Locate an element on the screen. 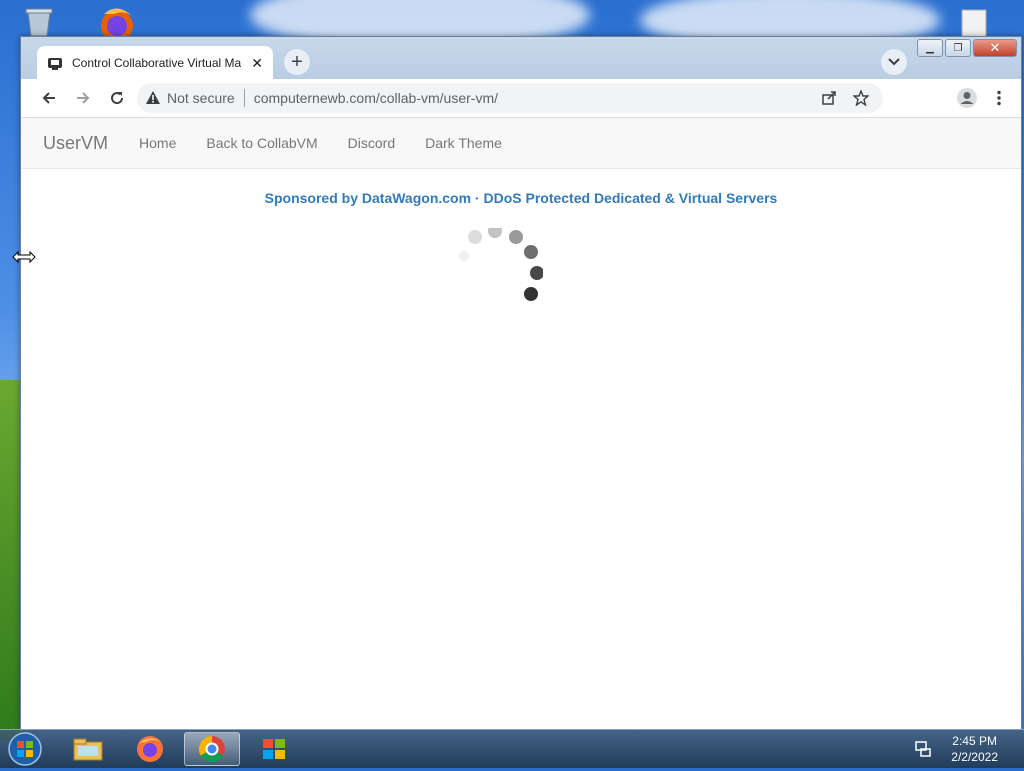  bookmark-button is located at coordinates (861, 98).